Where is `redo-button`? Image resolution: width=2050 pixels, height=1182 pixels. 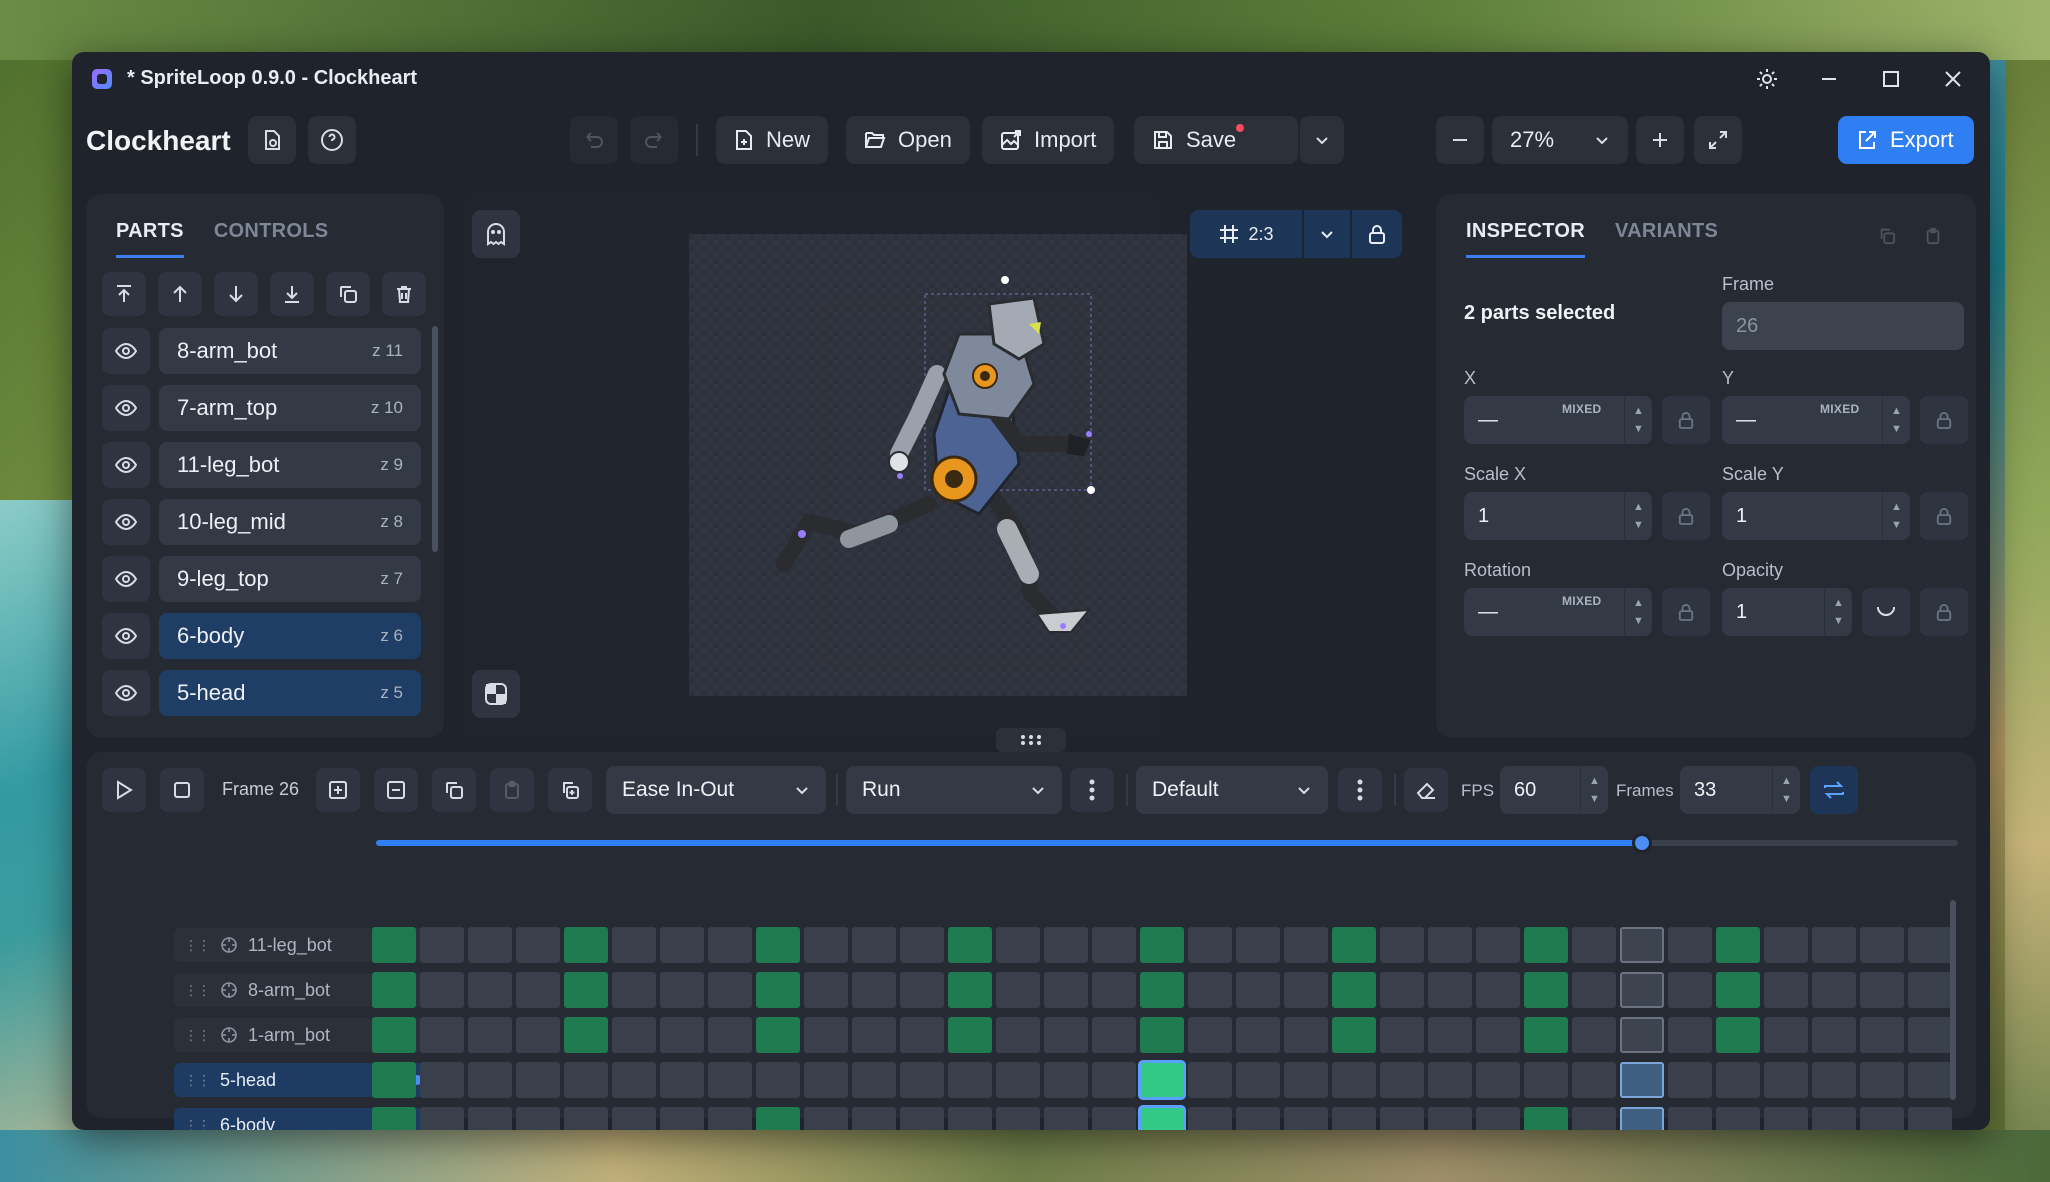
redo-button is located at coordinates (654, 140).